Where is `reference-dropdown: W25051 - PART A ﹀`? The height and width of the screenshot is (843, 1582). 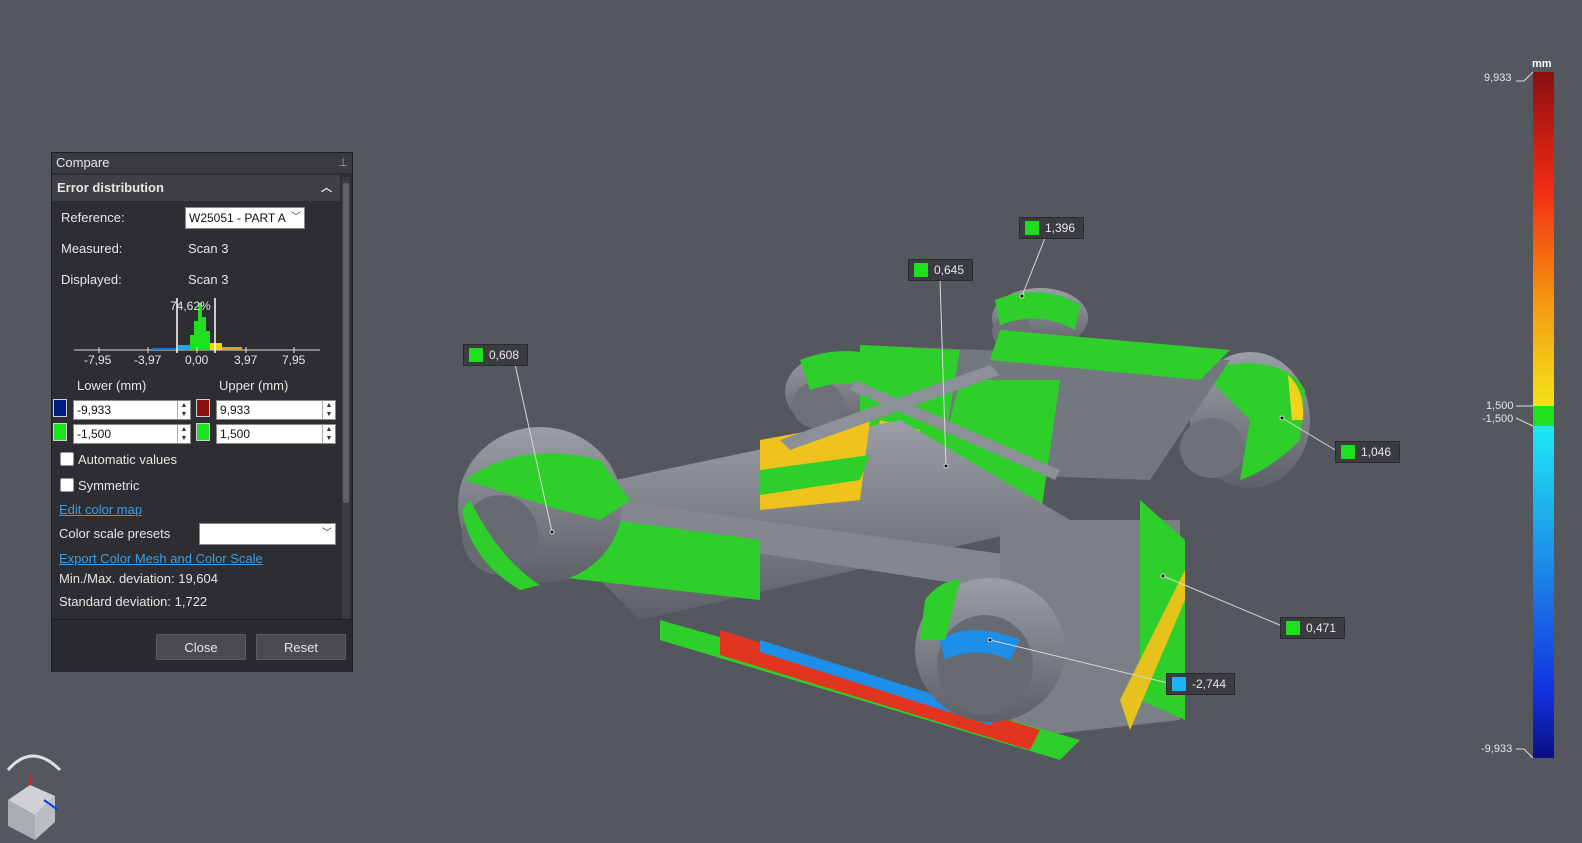 reference-dropdown: W25051 - PART A ﹀ is located at coordinates (245, 218).